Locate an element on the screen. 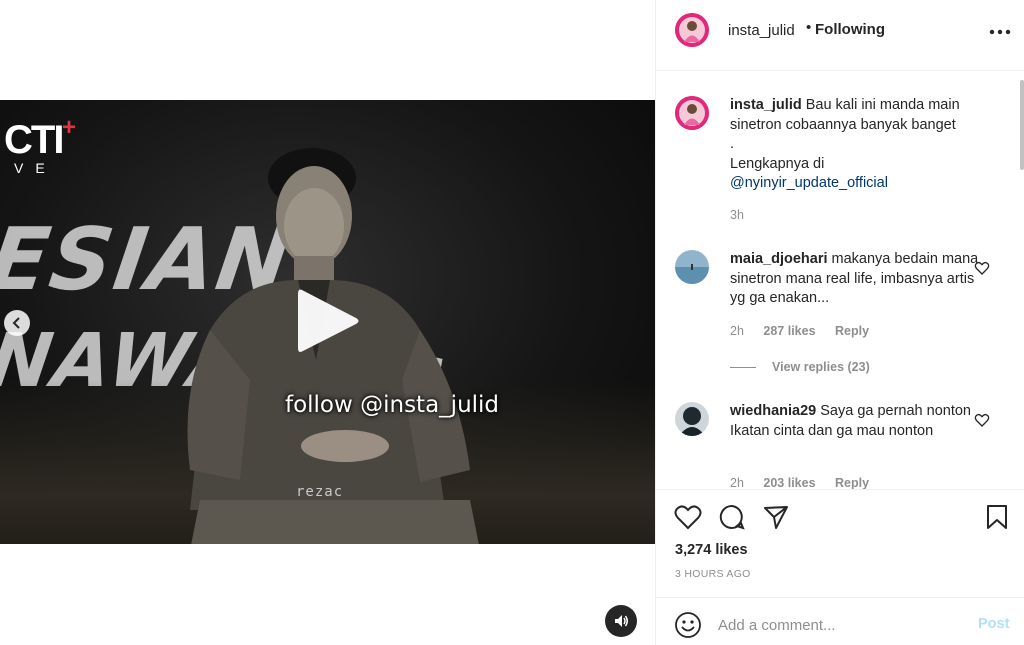  caption-line: . is located at coordinates (732, 144).